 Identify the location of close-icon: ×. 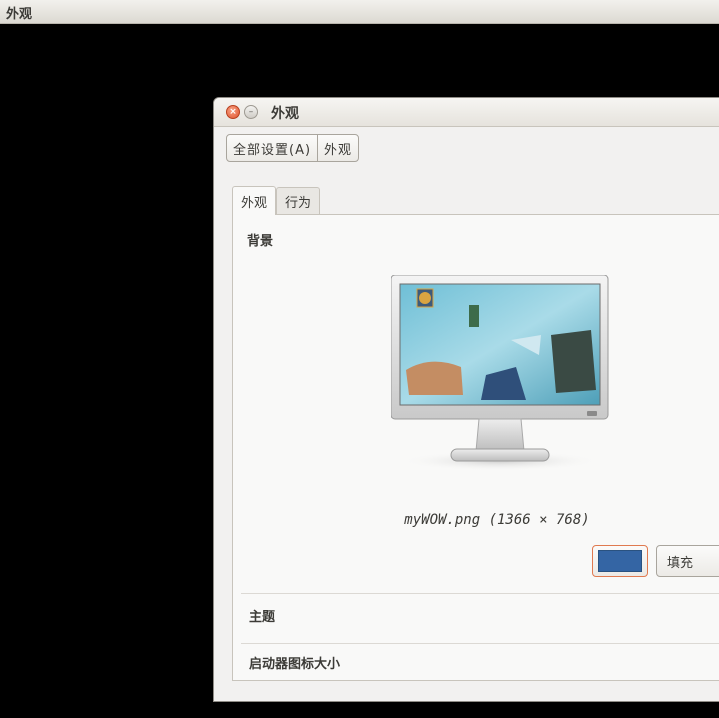
(233, 112).